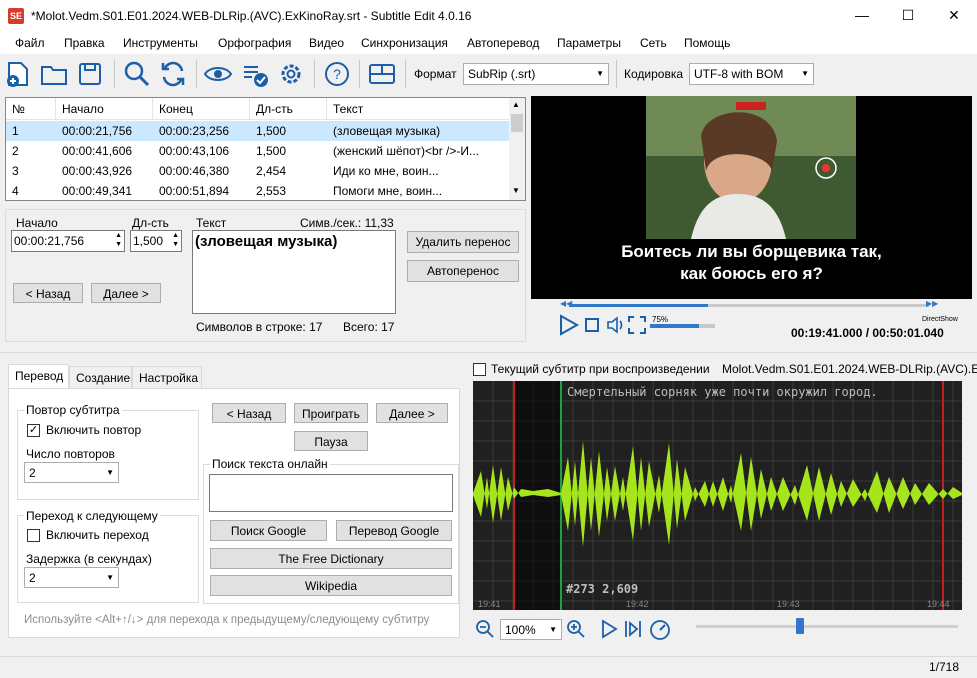  What do you see at coordinates (218, 74) in the screenshot?
I see `visual-sync-eye-icon` at bounding box center [218, 74].